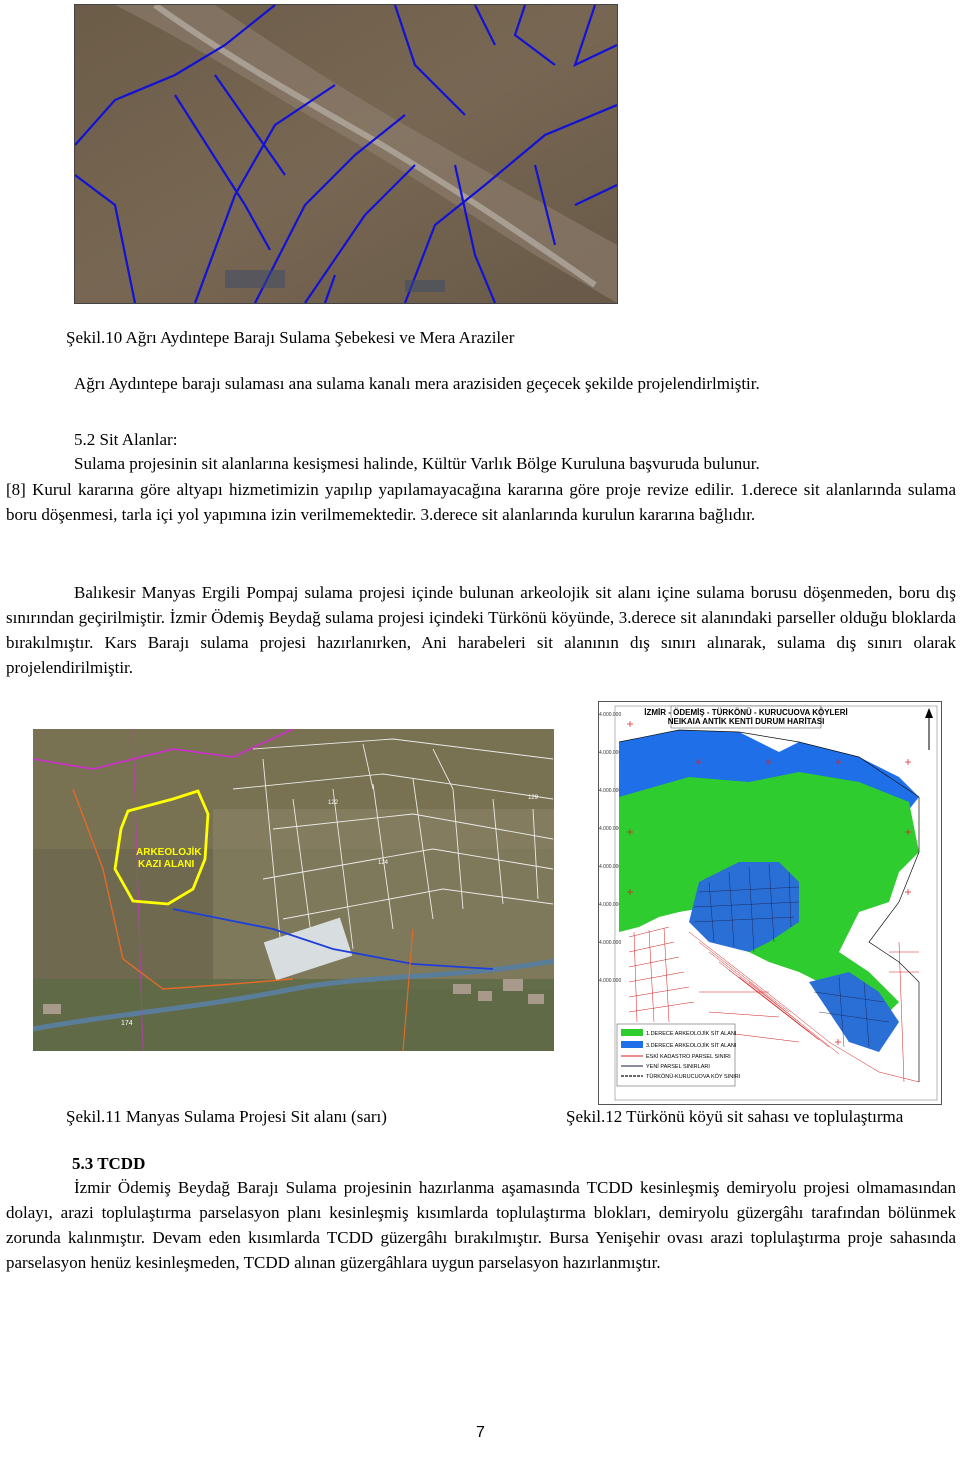 The width and height of the screenshot is (960, 1471). What do you see at coordinates (678, 1066) in the screenshot?
I see `legend-item: YENİ PARSEL SINIRLARI` at bounding box center [678, 1066].